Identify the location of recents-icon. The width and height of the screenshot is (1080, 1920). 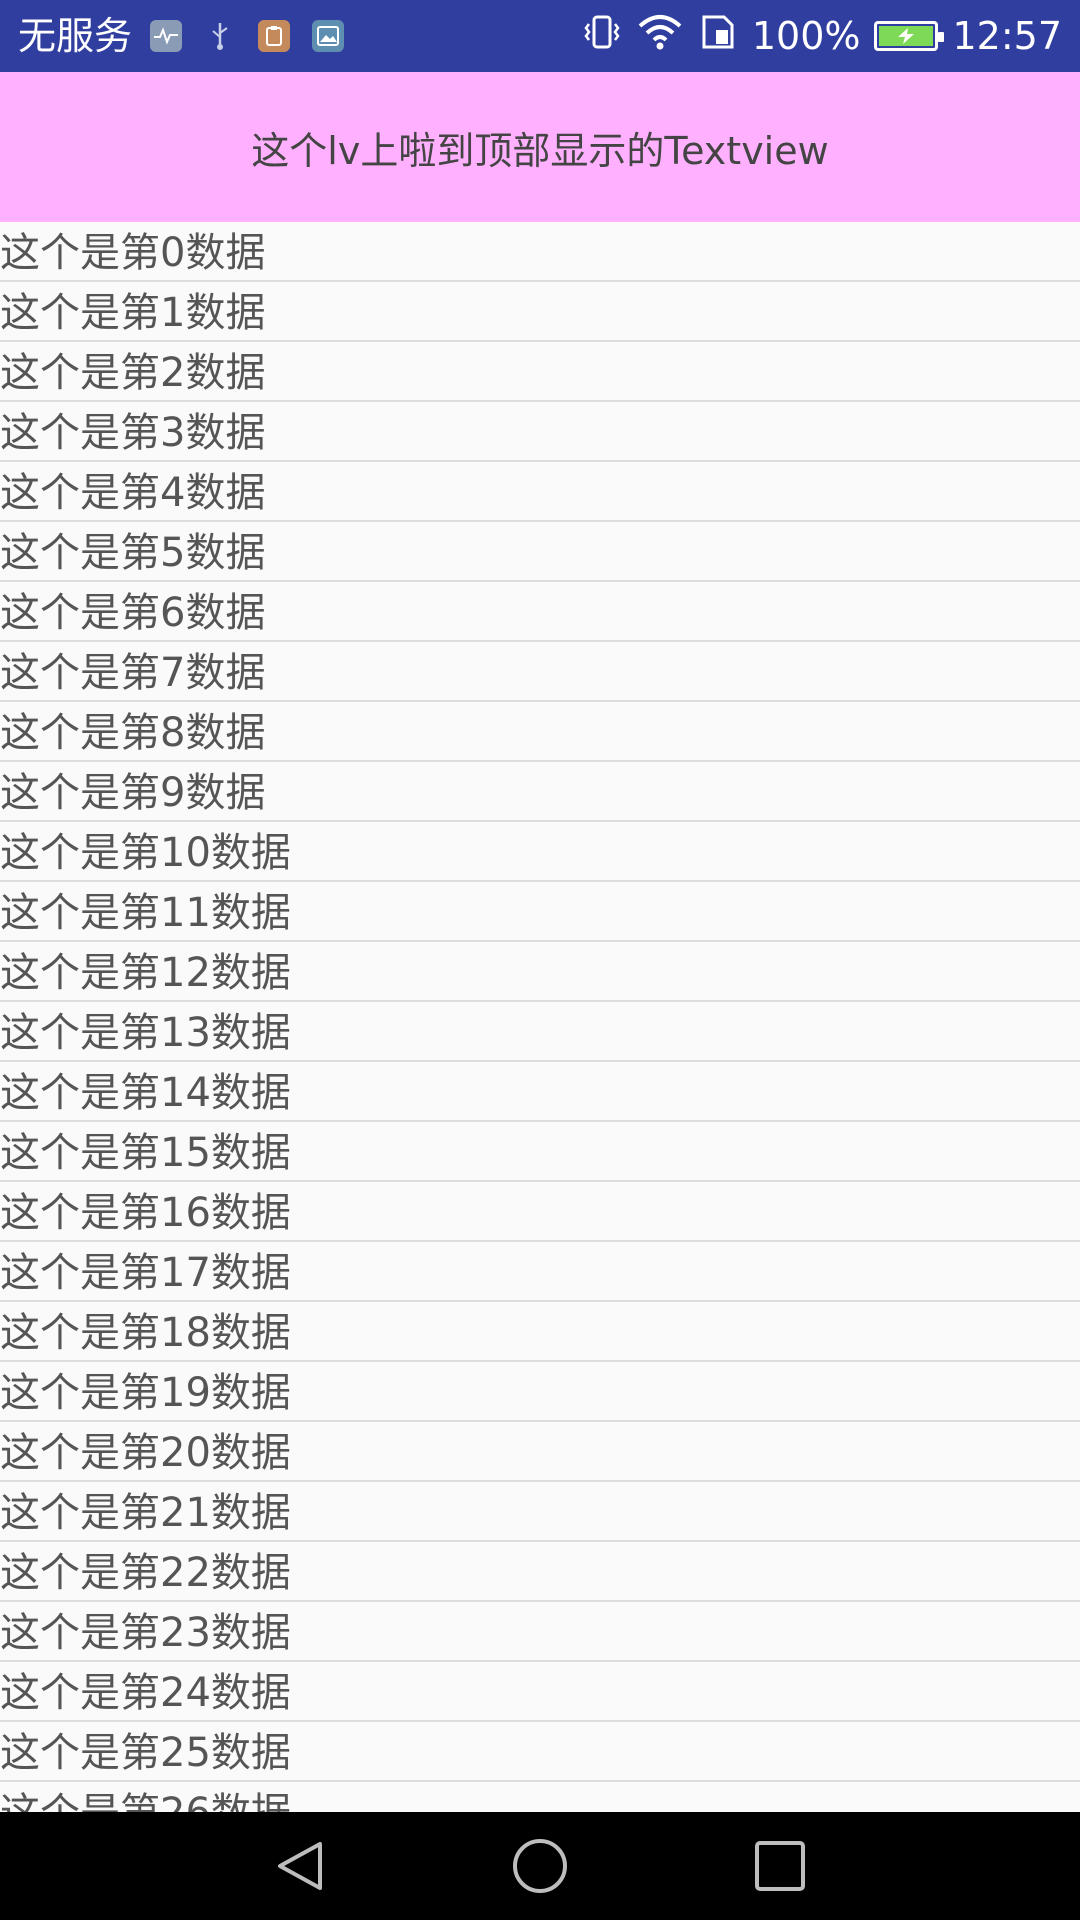
(780, 1866).